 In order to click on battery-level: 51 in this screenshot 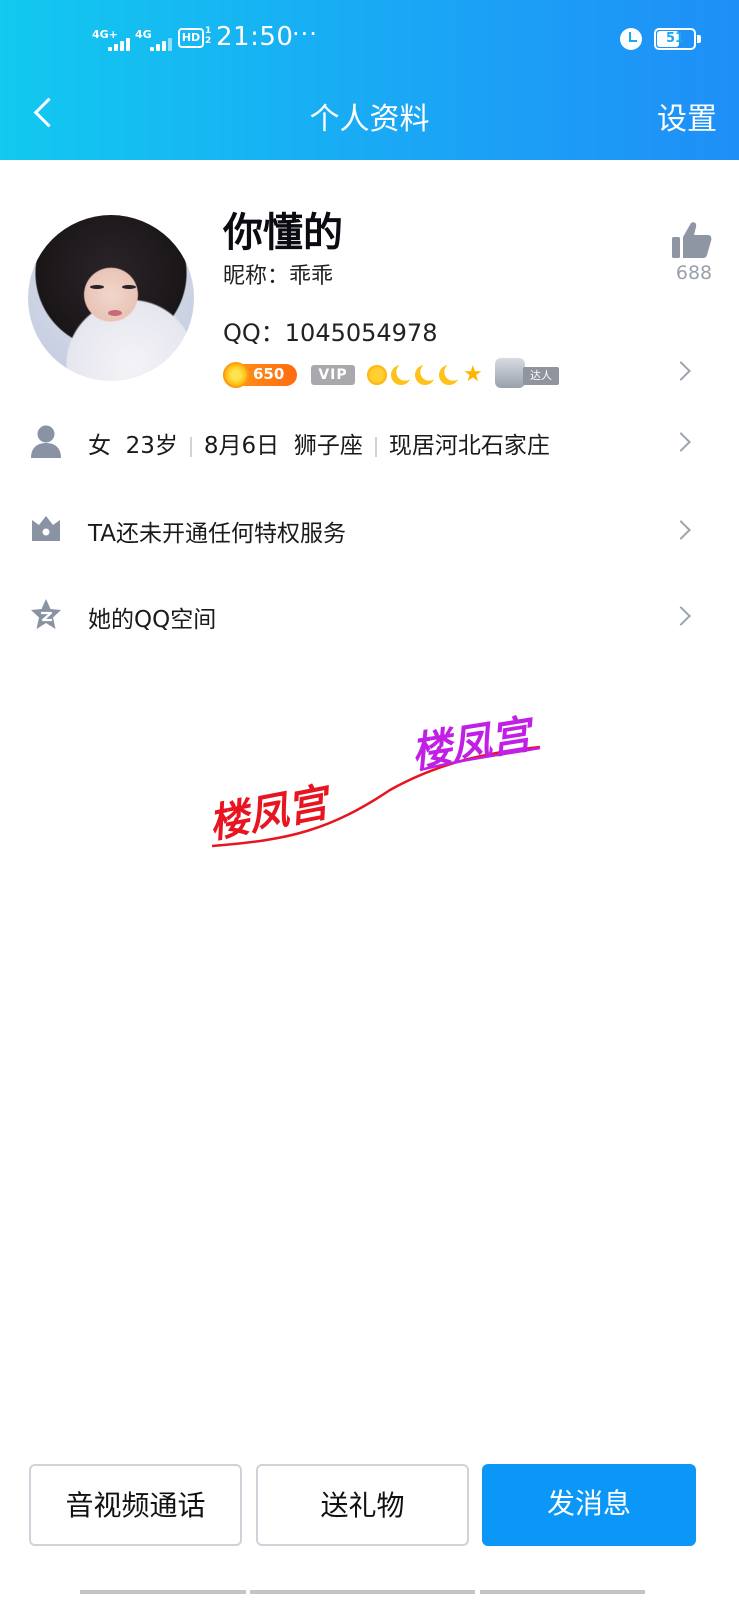, I will do `click(675, 38)`.